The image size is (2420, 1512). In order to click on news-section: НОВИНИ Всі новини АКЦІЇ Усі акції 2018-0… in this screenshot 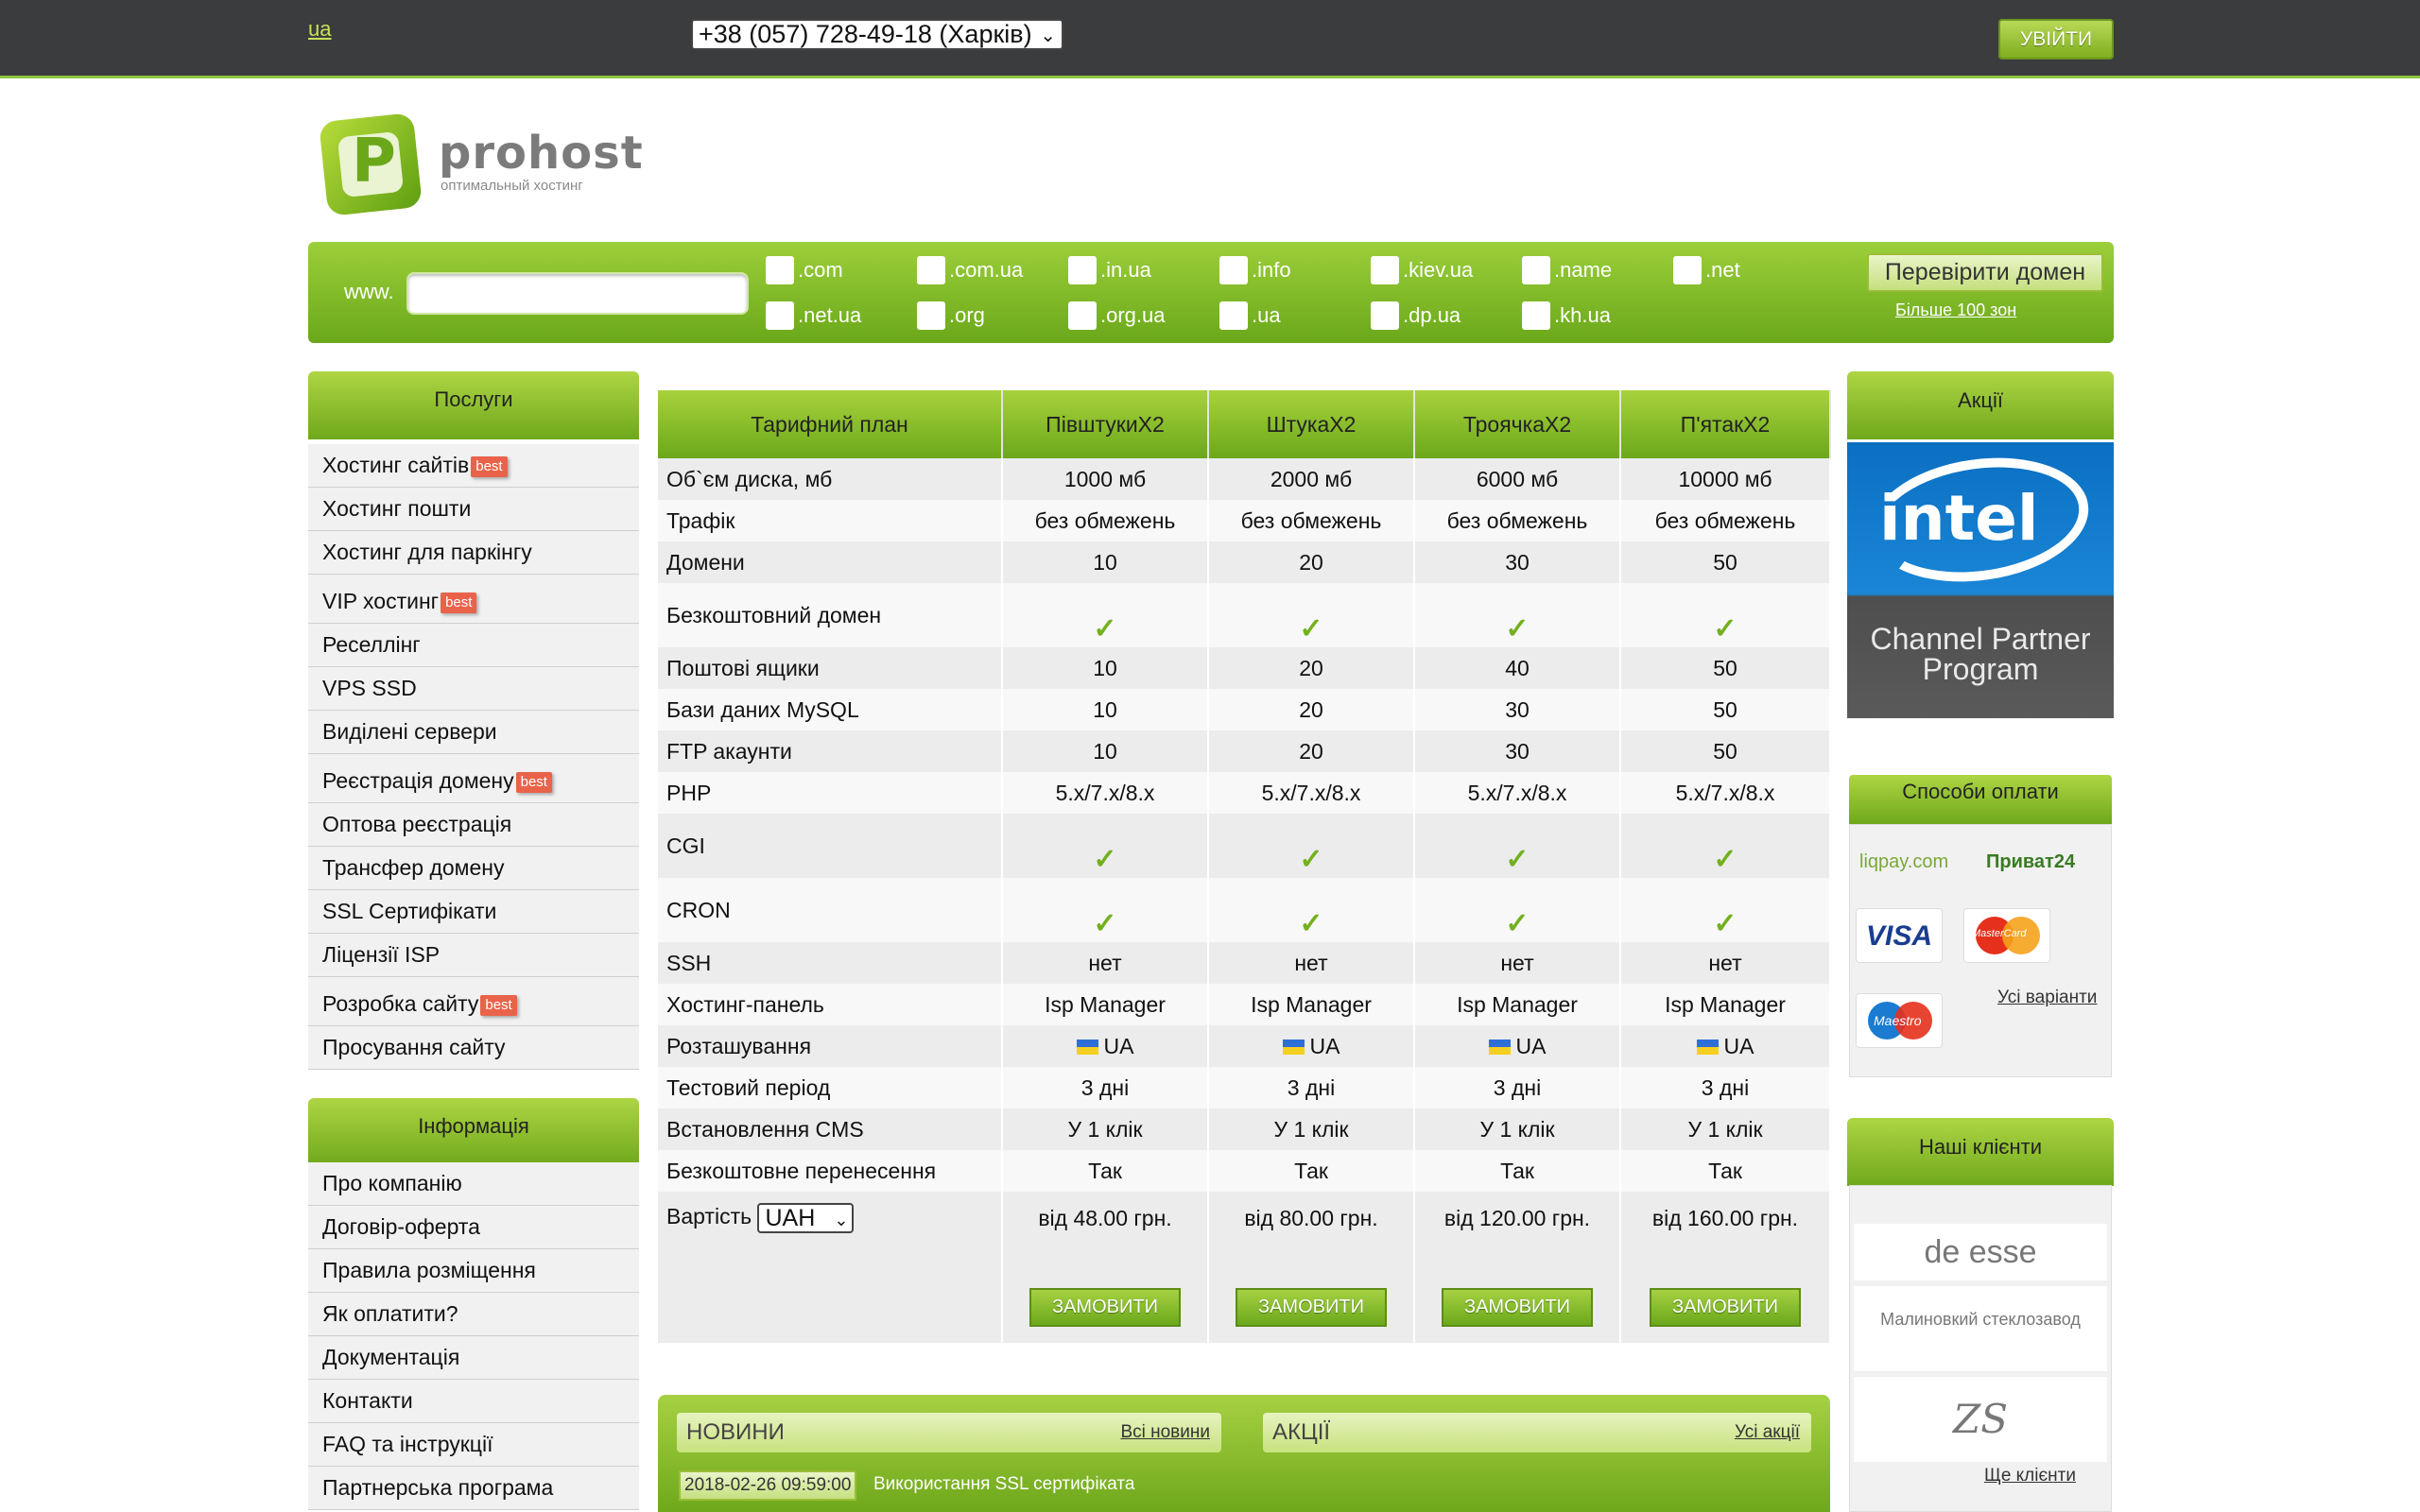, I will do `click(1244, 1453)`.